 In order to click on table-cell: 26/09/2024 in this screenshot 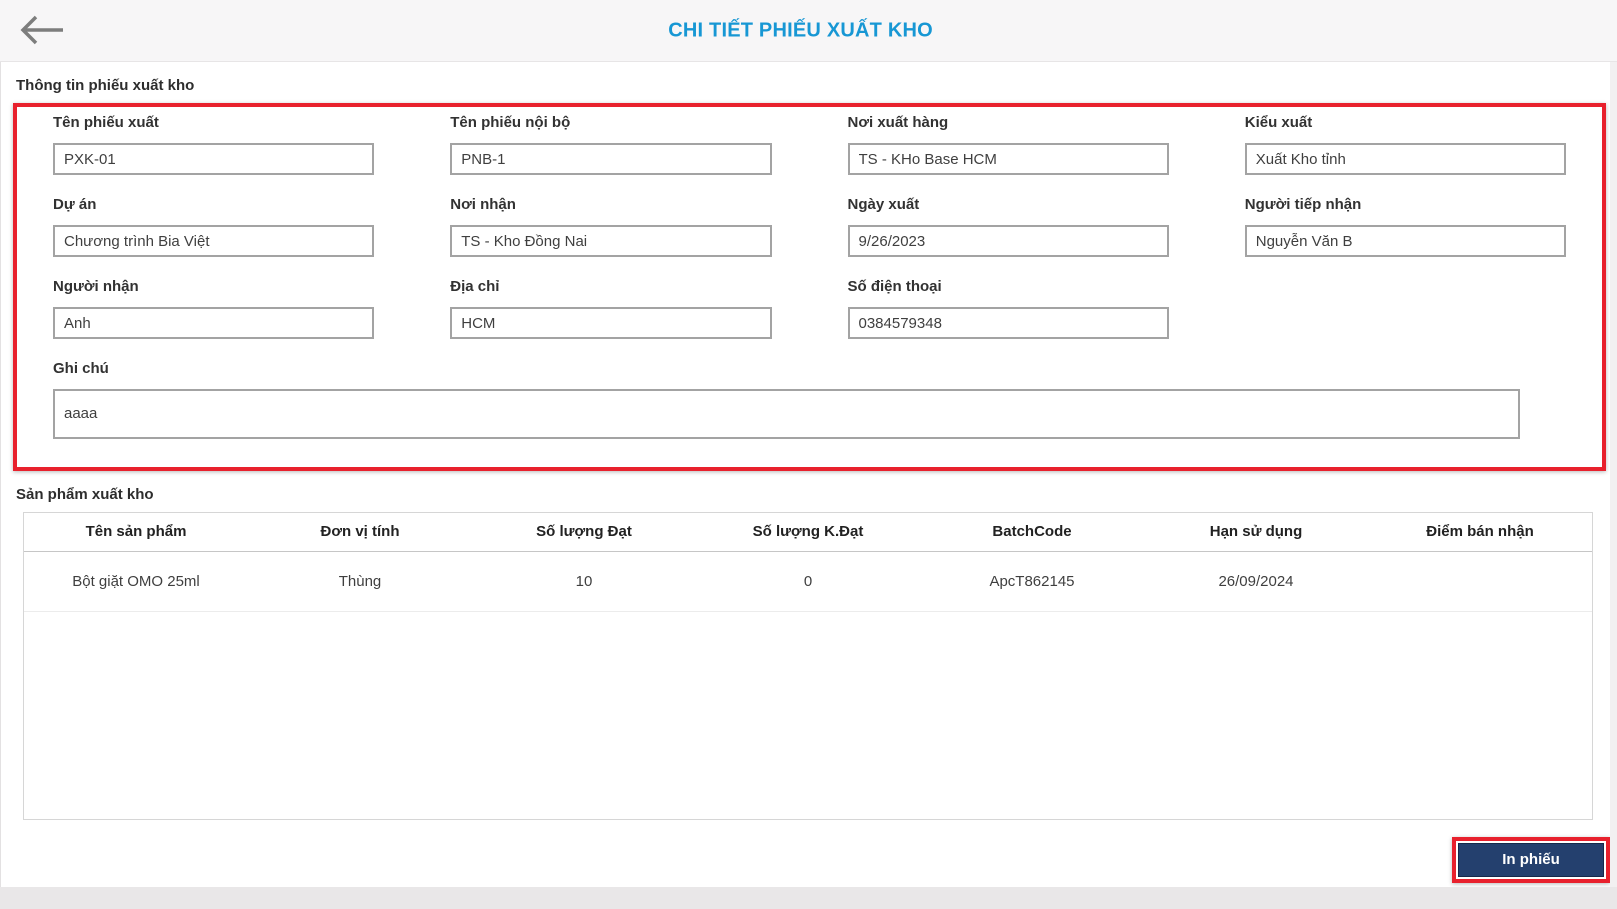, I will do `click(1256, 581)`.